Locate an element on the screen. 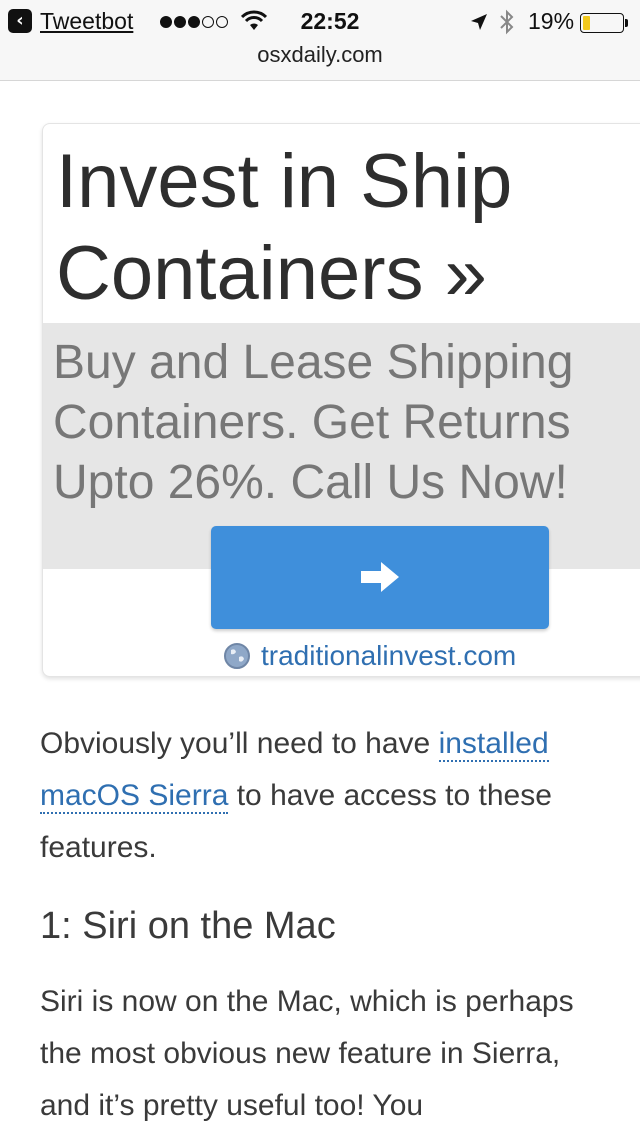 This screenshot has width=640, height=1136. ad-cta-button is located at coordinates (380, 577).